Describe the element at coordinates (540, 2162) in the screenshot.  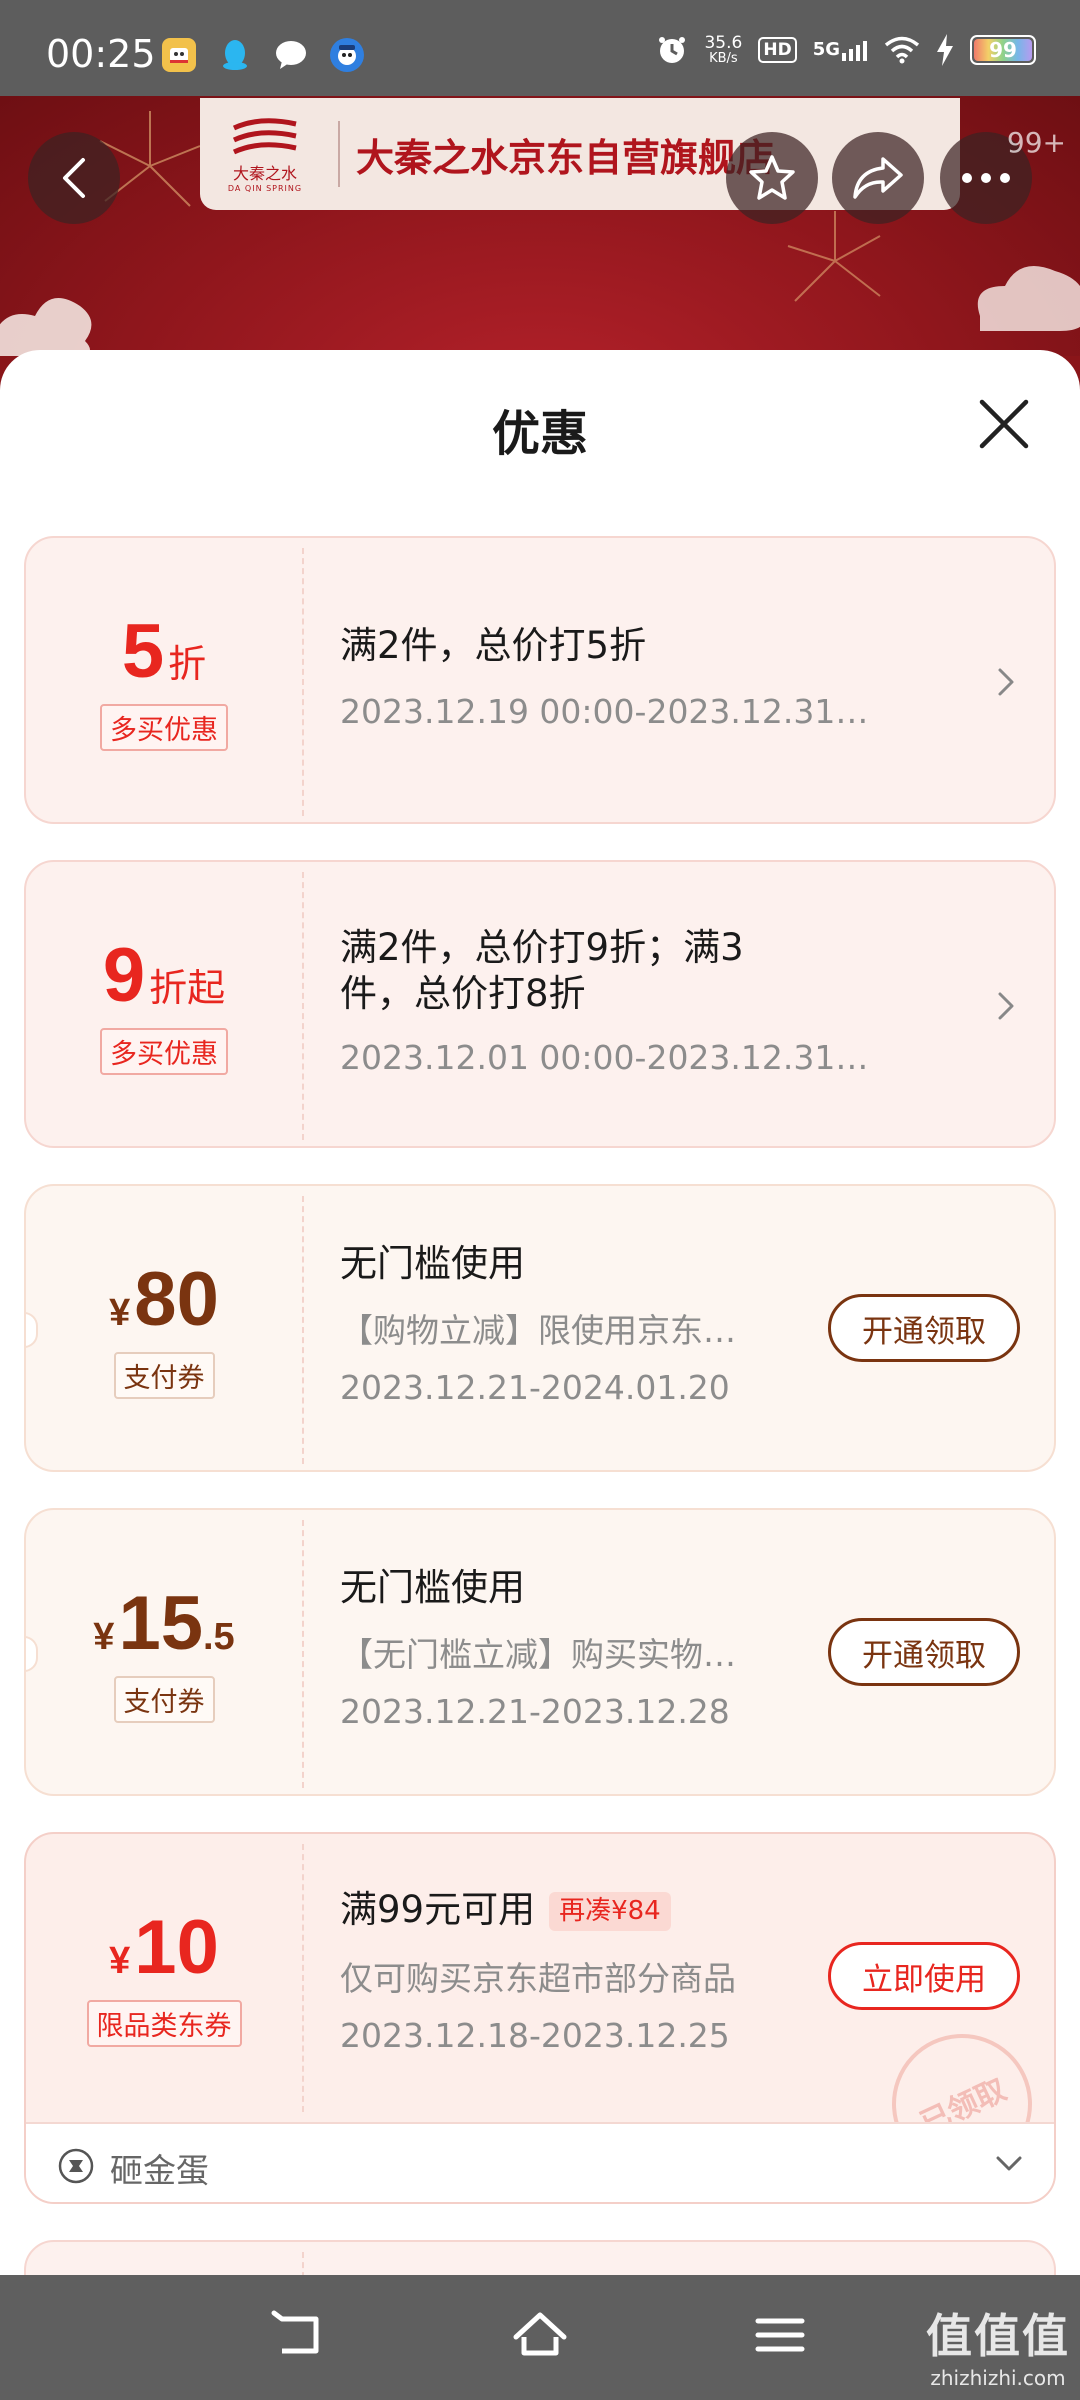
I see `smash-egg-row: 砸金蛋` at that location.